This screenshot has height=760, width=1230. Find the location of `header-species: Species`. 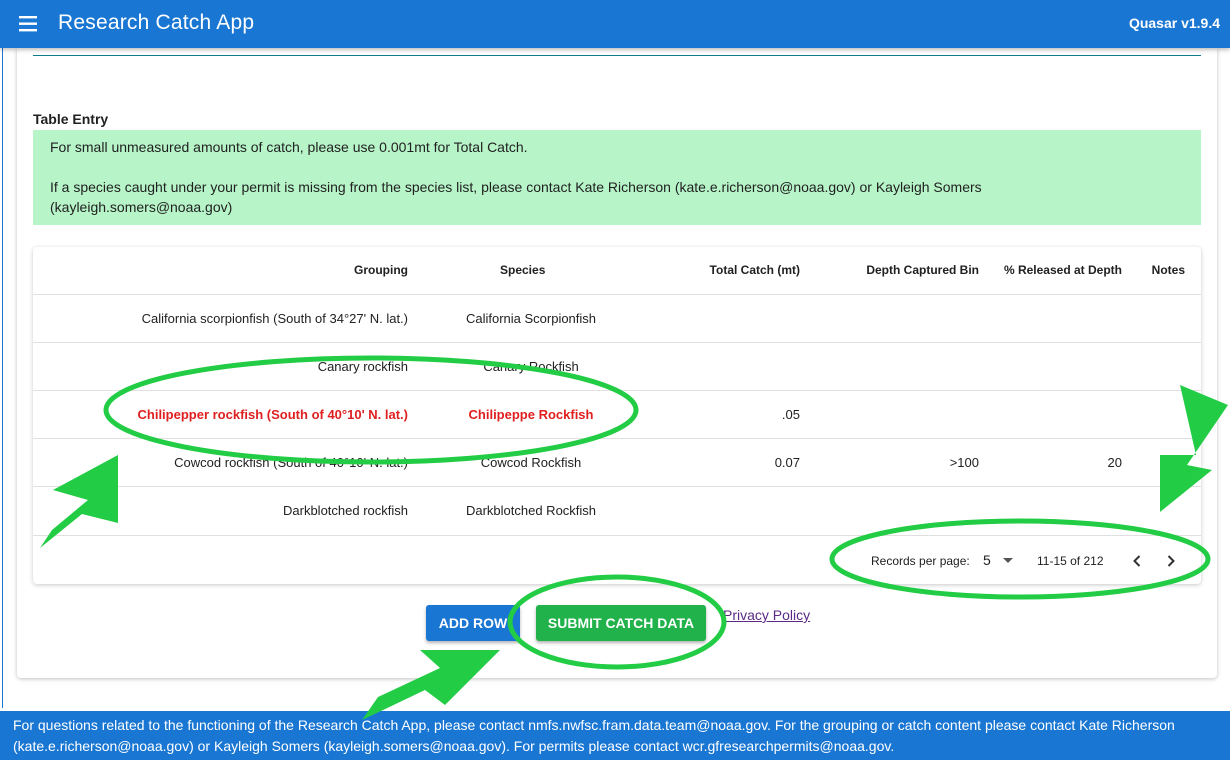

header-species: Species is located at coordinates (522, 270).